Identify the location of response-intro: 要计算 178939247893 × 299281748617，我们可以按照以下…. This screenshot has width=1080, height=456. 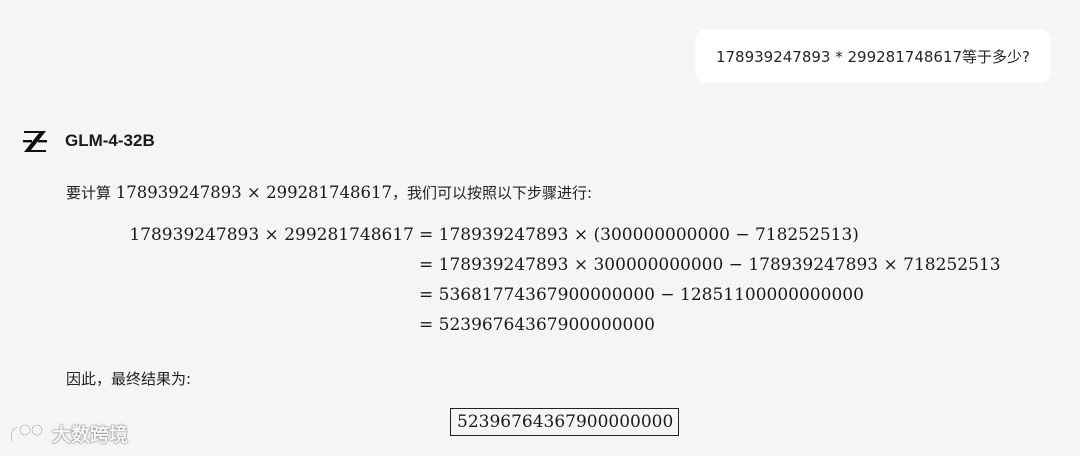
(329, 192).